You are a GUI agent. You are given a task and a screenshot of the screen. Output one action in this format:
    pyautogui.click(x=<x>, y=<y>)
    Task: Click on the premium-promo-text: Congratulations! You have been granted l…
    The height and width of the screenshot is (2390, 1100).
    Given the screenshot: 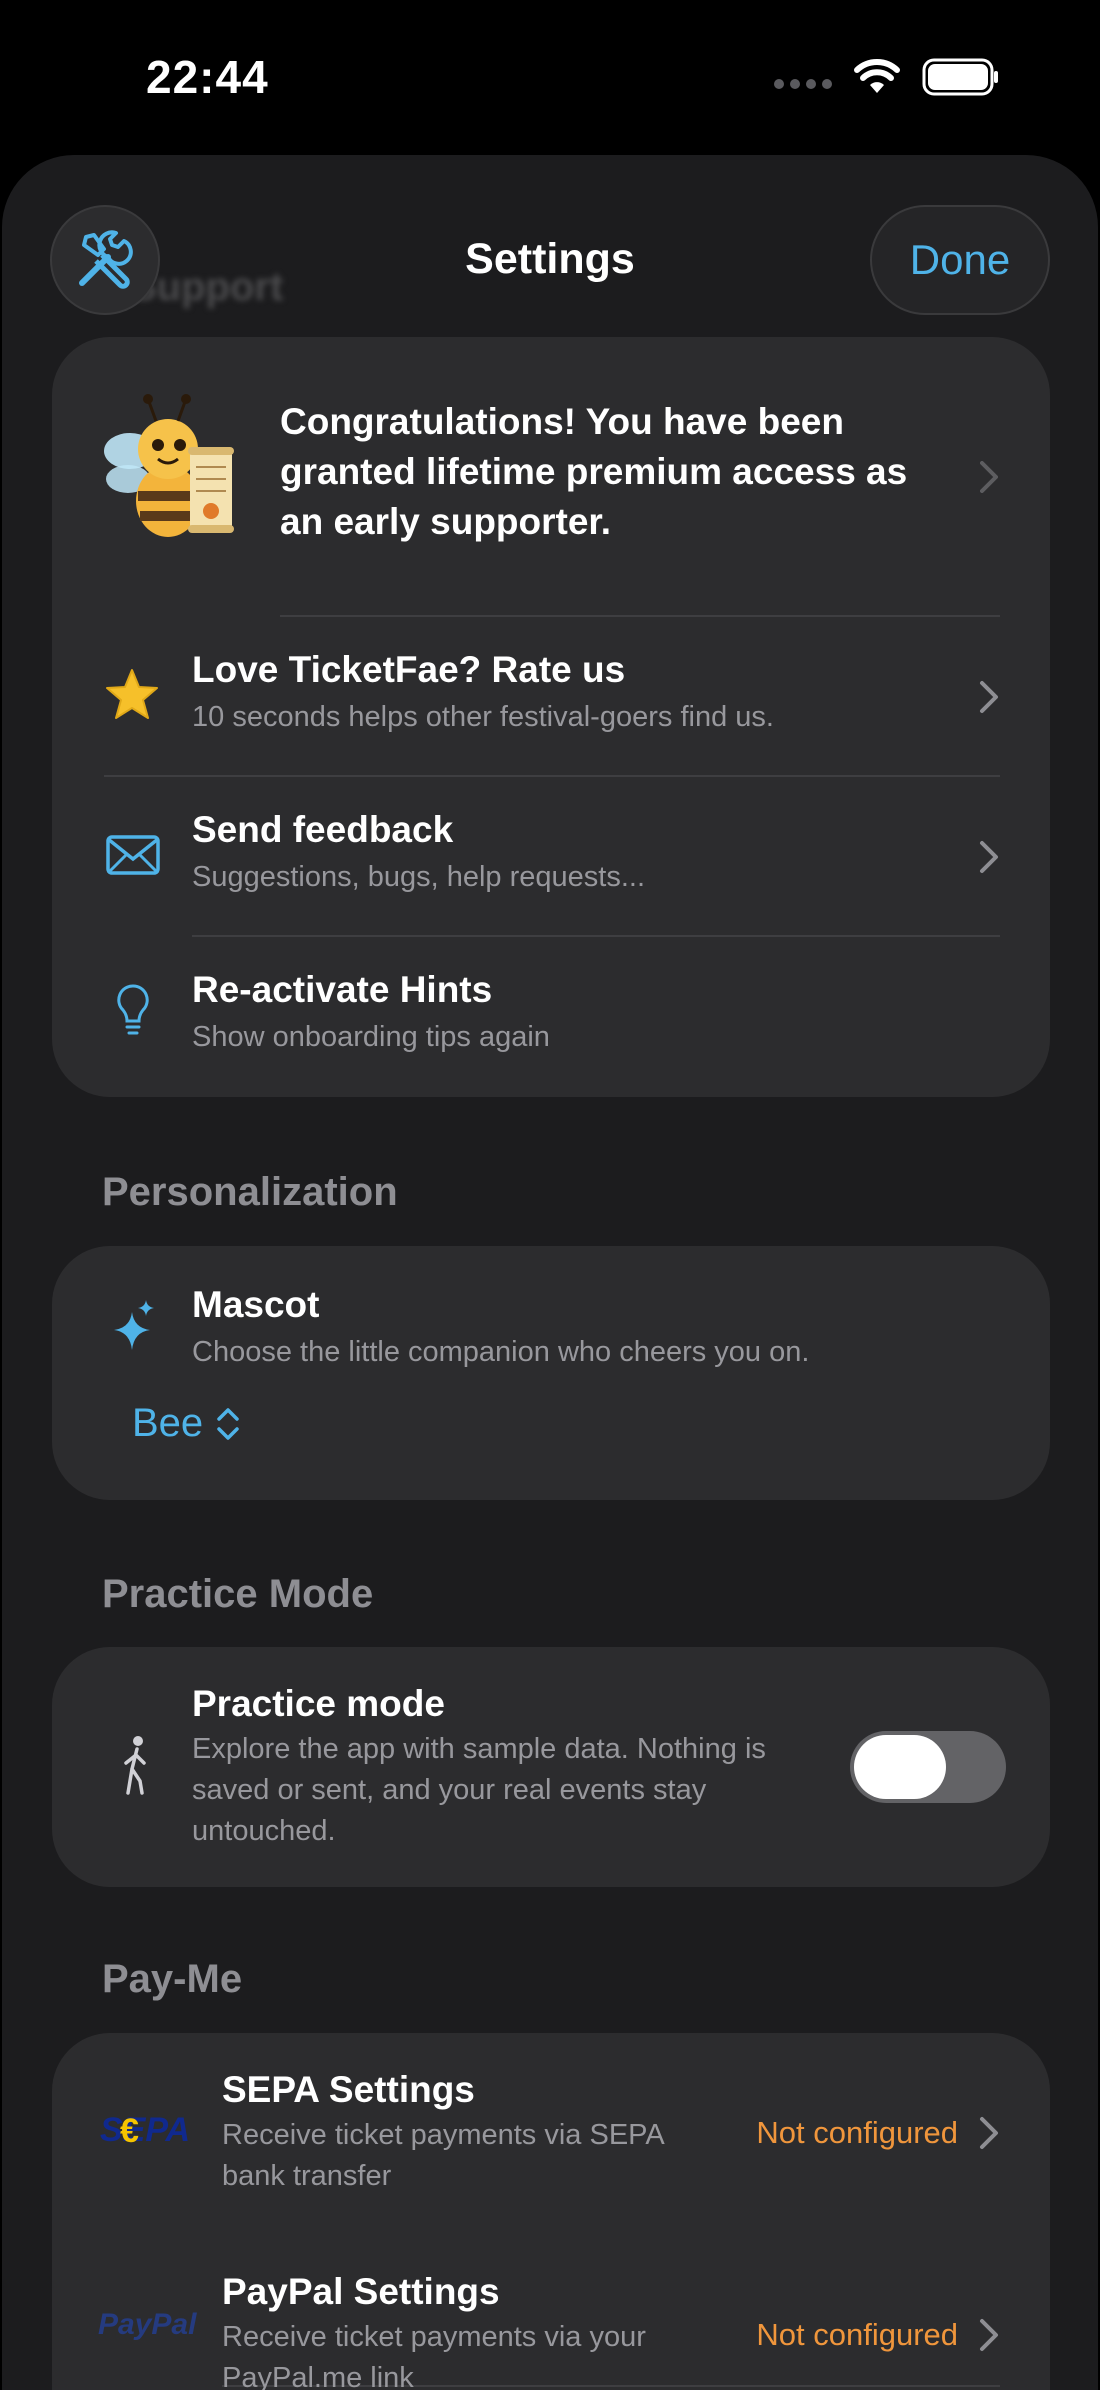 What is the action you would take?
    pyautogui.click(x=594, y=471)
    